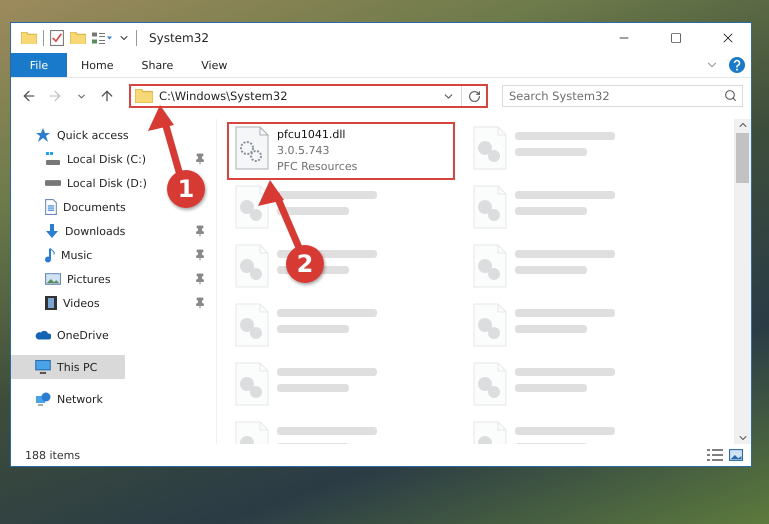 Image resolution: width=769 pixels, height=524 pixels. I want to click on download-icon, so click(52, 231).